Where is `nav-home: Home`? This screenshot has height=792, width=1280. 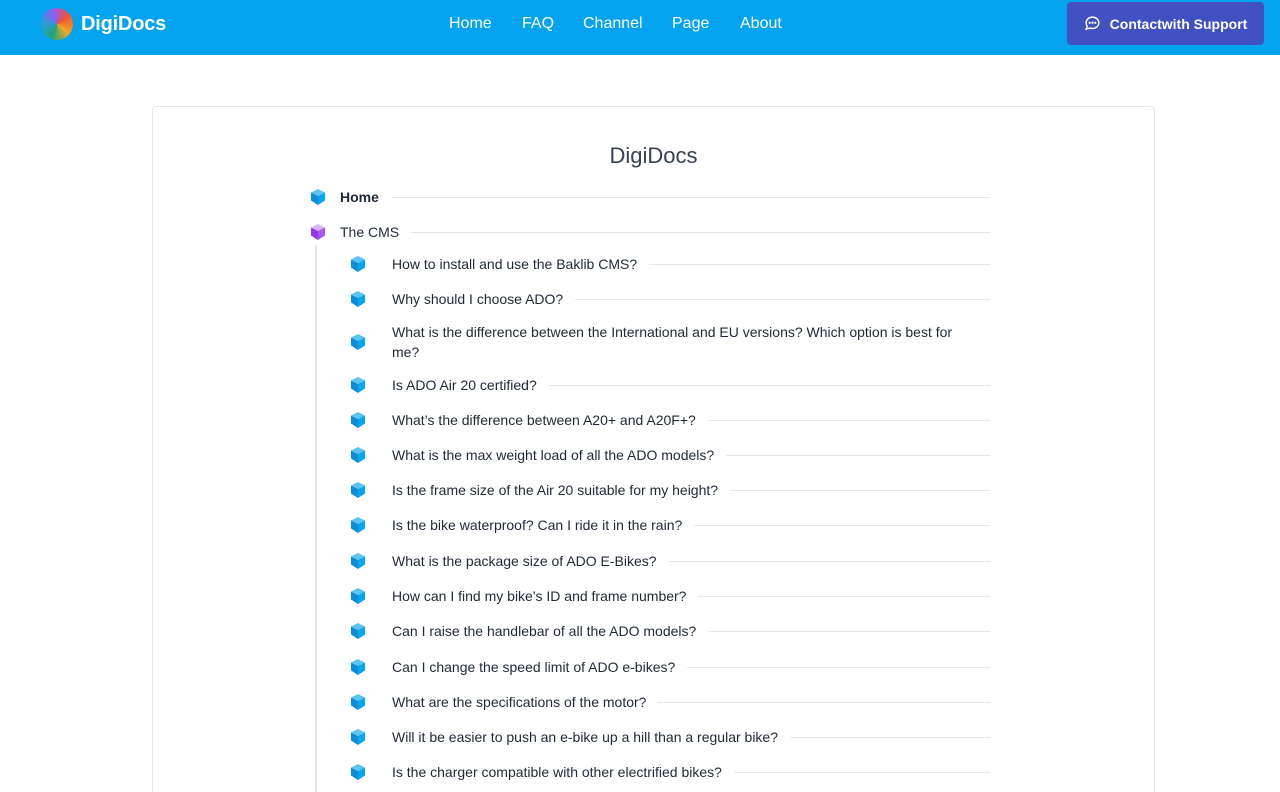
nav-home: Home is located at coordinates (470, 24).